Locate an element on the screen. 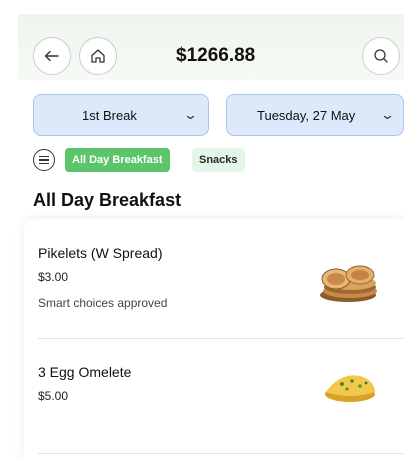 This screenshot has height=459, width=404. home-button is located at coordinates (98, 56).